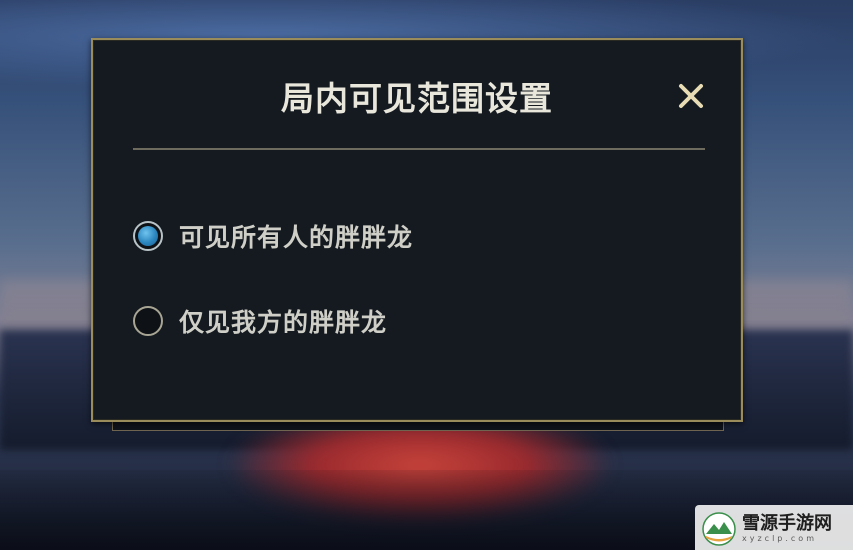  I want to click on watermark-domain: xyzclp.com, so click(779, 538).